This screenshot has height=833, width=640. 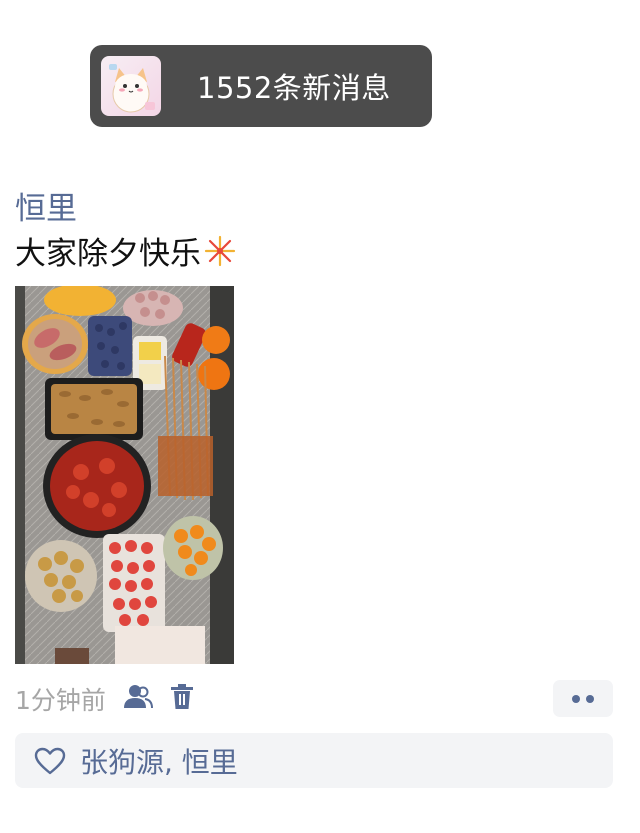 What do you see at coordinates (314, 760) in the screenshot?
I see `likes-panel: 张狗源, 恒里` at bounding box center [314, 760].